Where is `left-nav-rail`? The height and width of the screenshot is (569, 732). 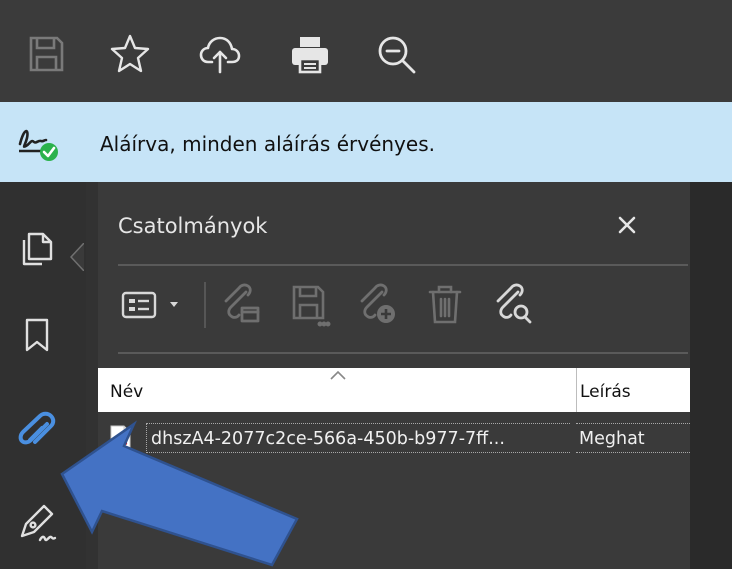 left-nav-rail is located at coordinates (43, 375).